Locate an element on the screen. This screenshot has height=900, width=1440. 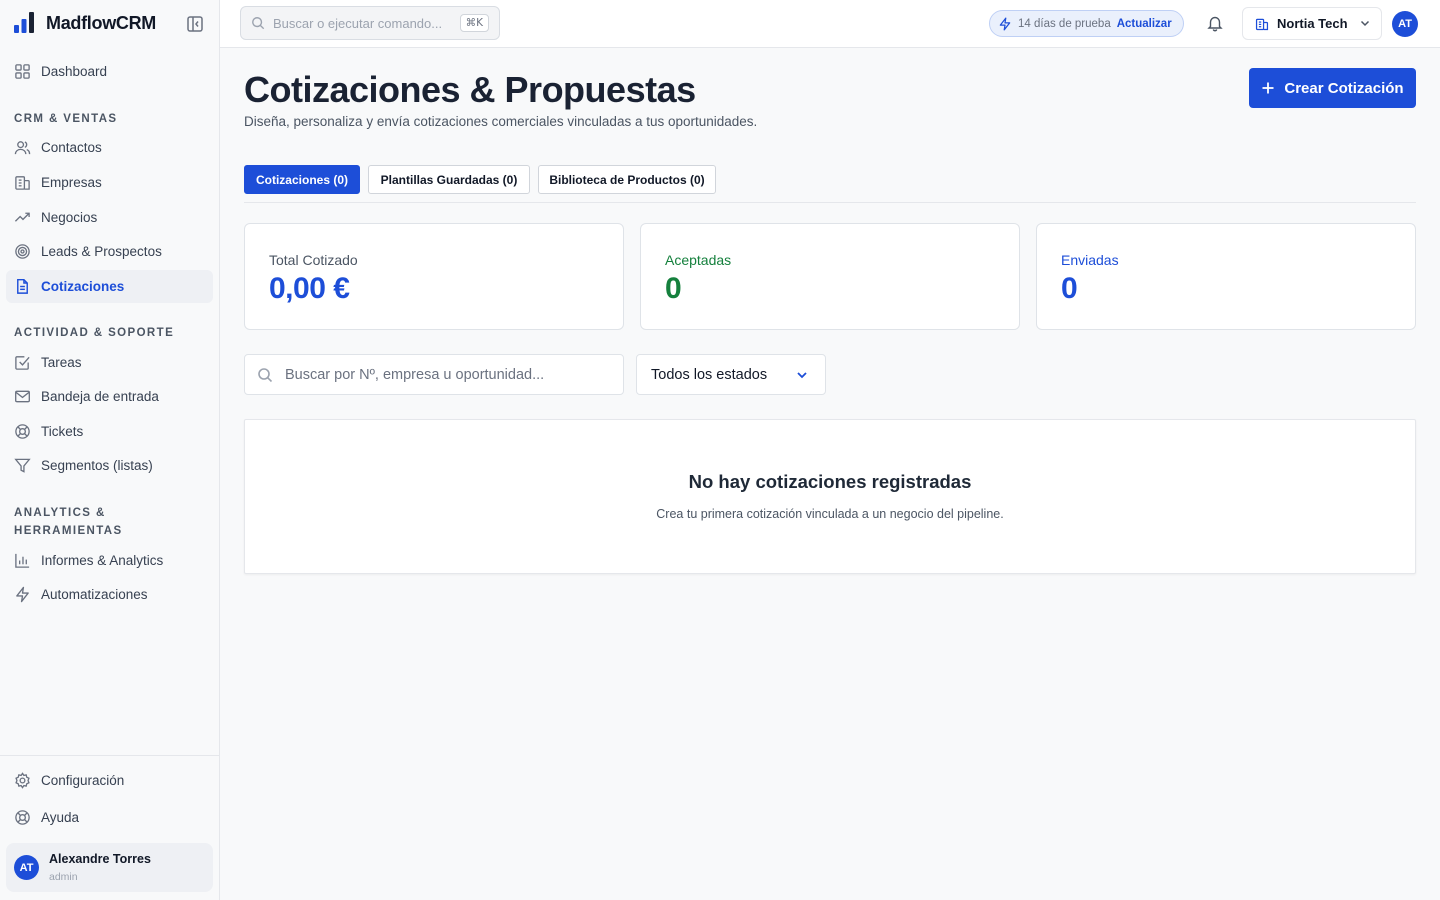
sidebar-item-quotes: Cotizaciones is located at coordinates (109, 286).